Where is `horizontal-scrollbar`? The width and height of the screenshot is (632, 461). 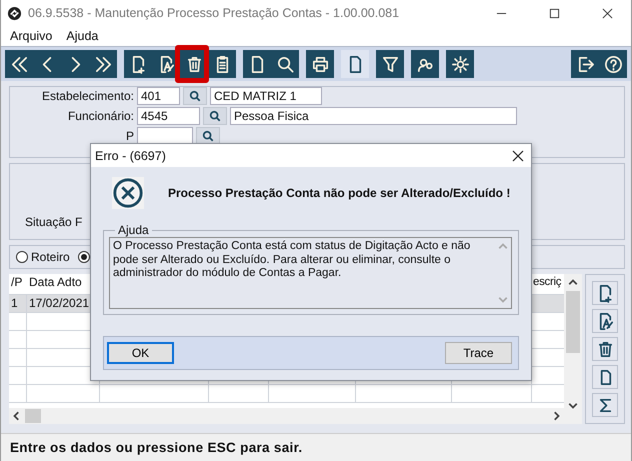 horizontal-scrollbar is located at coordinates (286, 416).